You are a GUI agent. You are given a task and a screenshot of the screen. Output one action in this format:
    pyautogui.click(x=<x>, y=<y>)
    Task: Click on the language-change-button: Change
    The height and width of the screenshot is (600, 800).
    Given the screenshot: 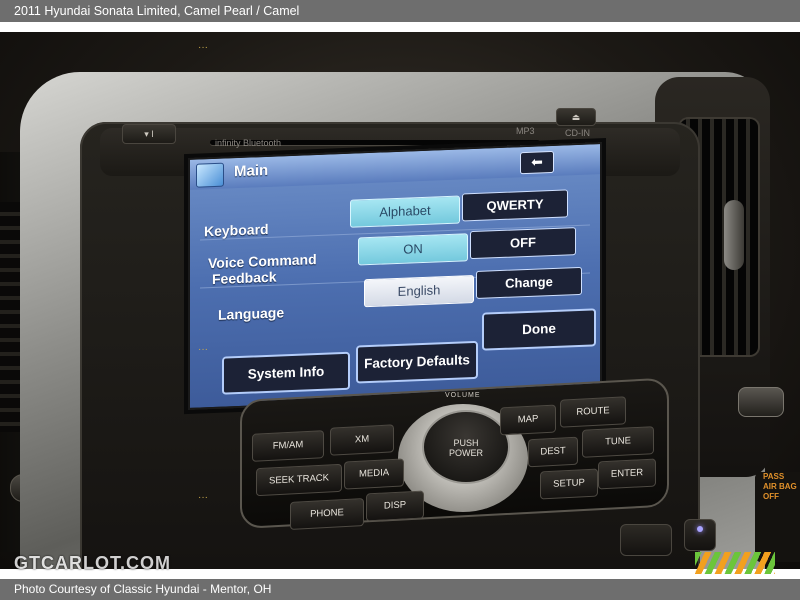 What is the action you would take?
    pyautogui.click(x=529, y=282)
    